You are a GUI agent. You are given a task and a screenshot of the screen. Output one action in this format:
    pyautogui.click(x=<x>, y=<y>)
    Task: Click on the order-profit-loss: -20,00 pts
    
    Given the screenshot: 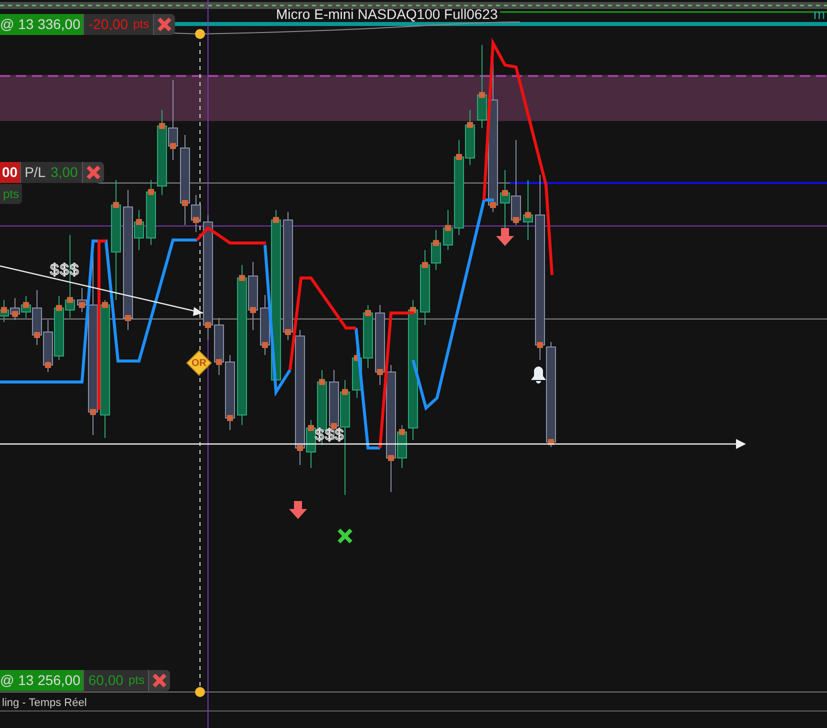 What is the action you would take?
    pyautogui.click(x=118, y=24)
    